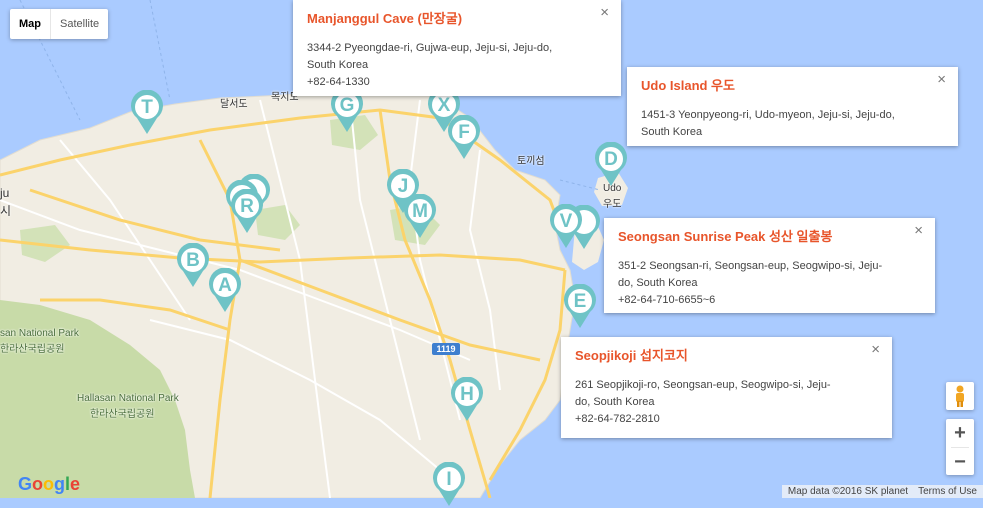  What do you see at coordinates (225, 285) in the screenshot?
I see `marker-label: A` at bounding box center [225, 285].